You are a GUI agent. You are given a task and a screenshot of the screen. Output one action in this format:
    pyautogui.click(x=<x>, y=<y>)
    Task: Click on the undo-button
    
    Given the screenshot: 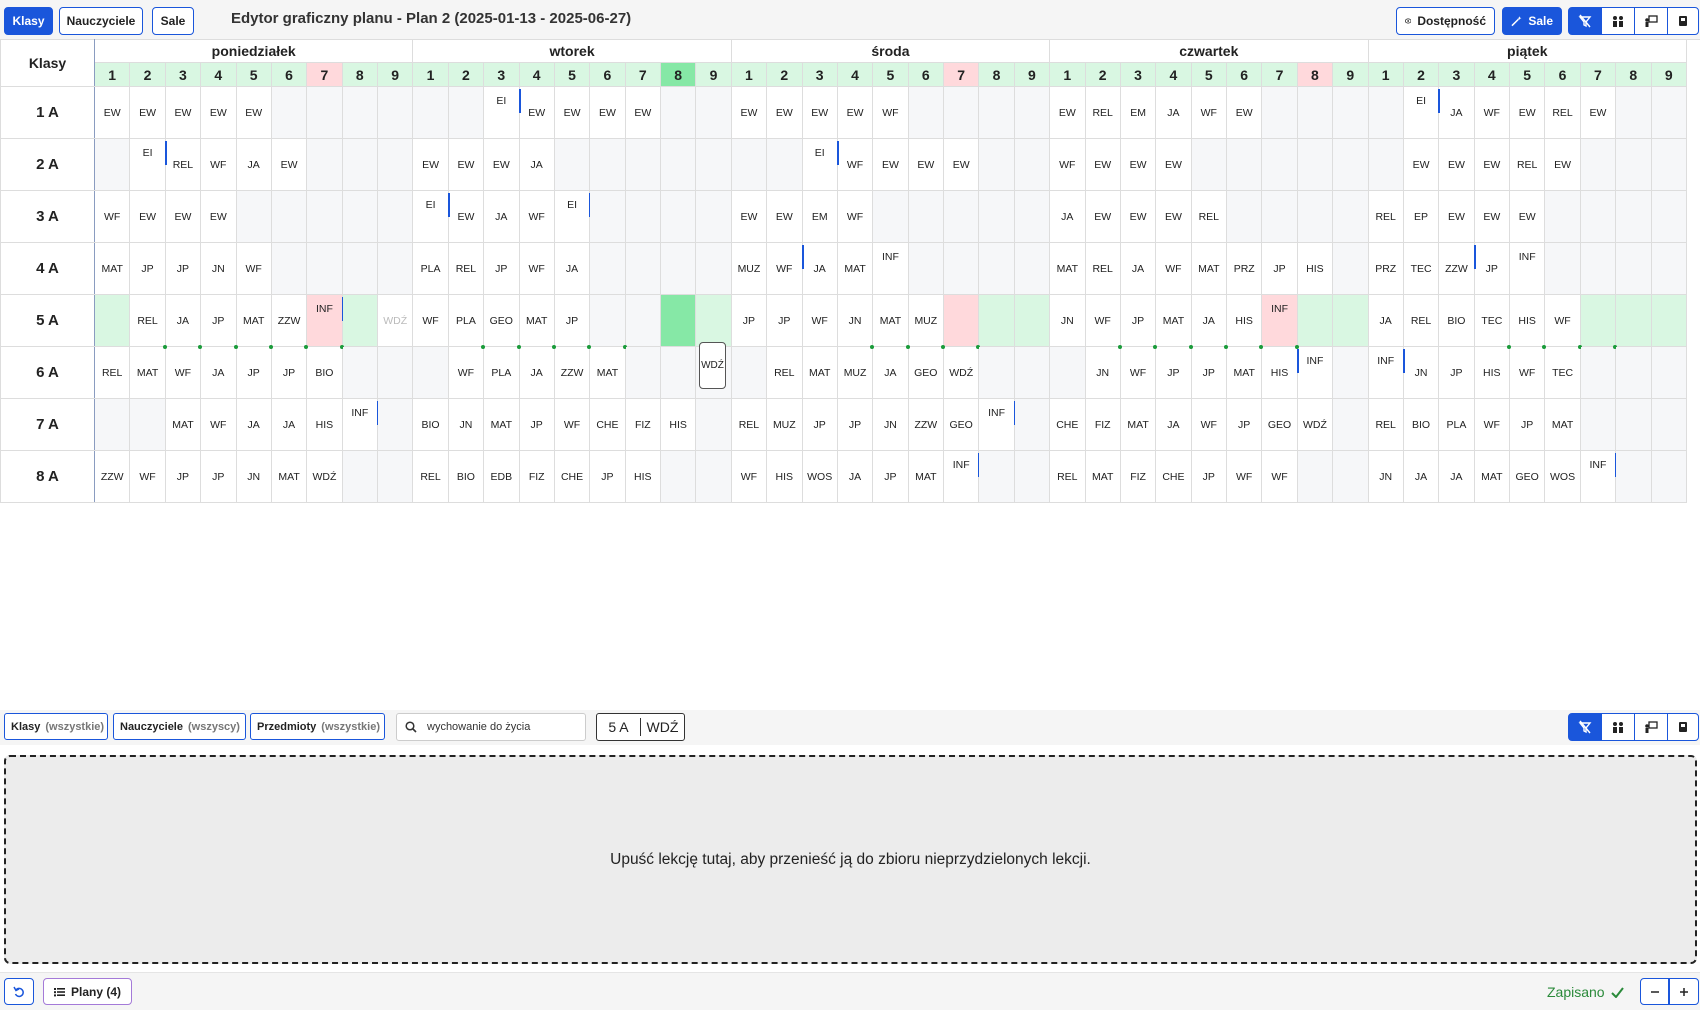 What is the action you would take?
    pyautogui.click(x=19, y=991)
    